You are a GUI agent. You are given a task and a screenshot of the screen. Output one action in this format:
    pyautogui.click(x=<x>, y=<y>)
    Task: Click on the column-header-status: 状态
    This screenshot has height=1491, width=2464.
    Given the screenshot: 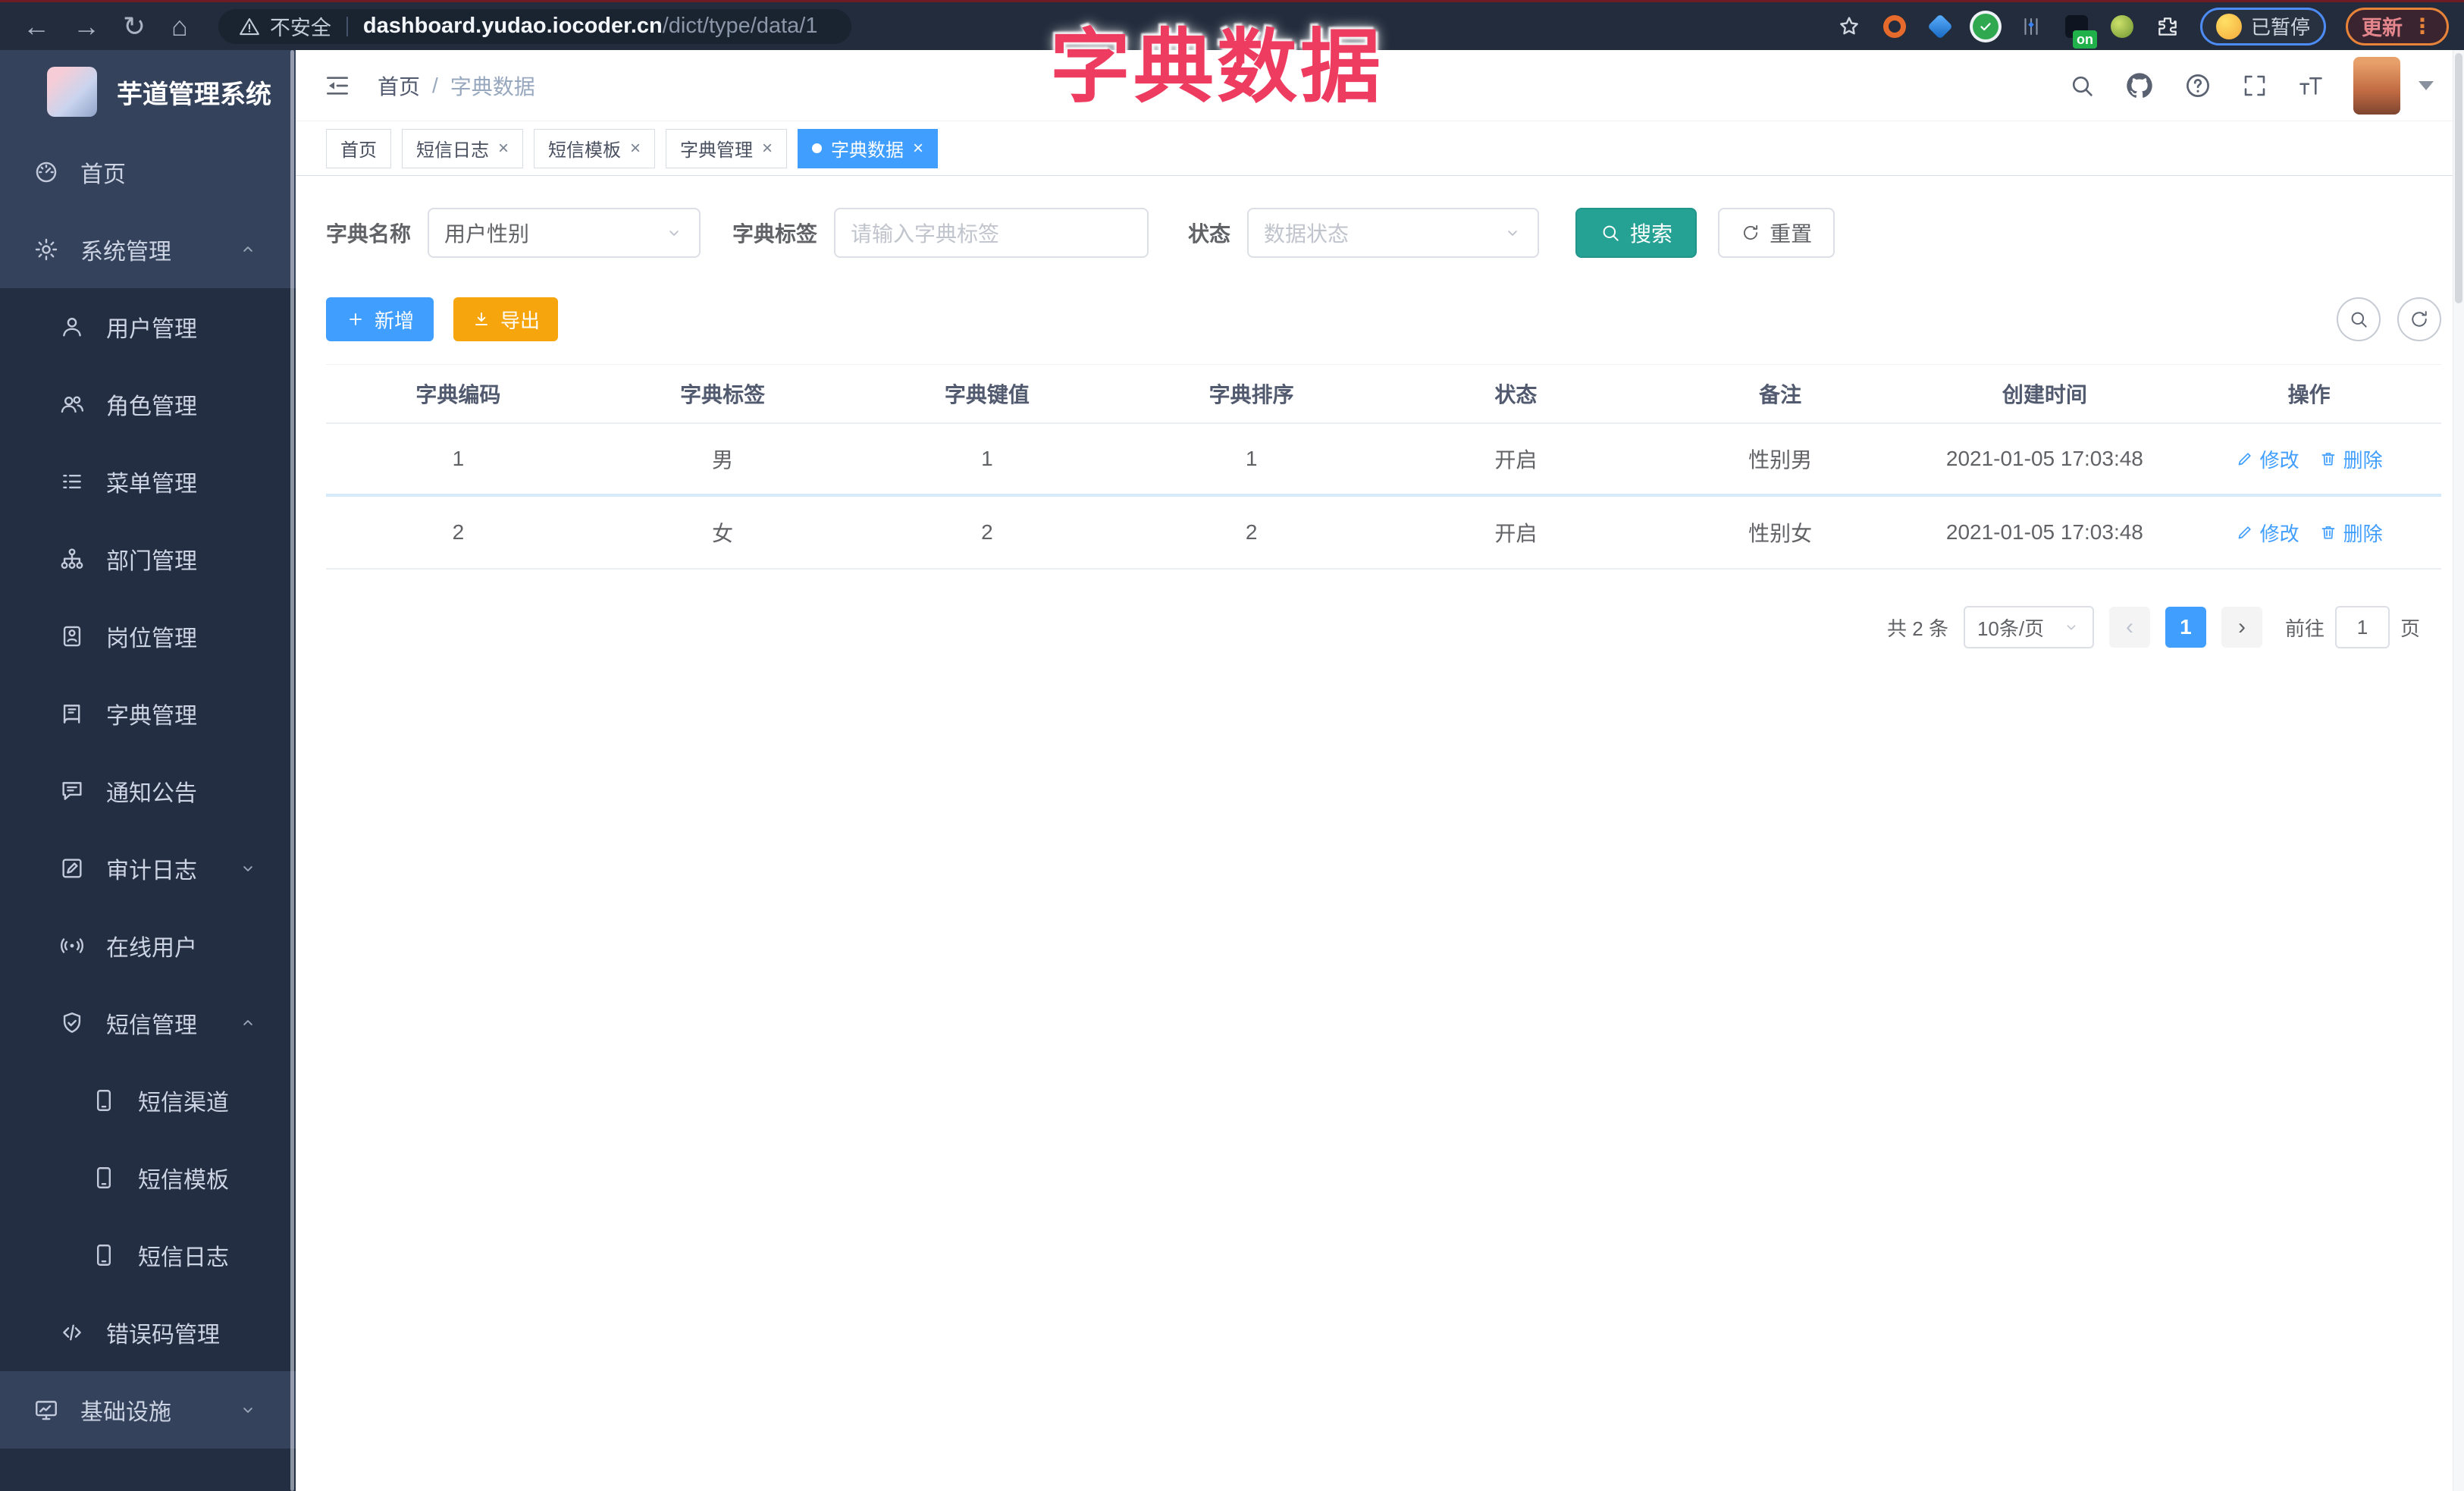 What is the action you would take?
    pyautogui.click(x=1516, y=394)
    